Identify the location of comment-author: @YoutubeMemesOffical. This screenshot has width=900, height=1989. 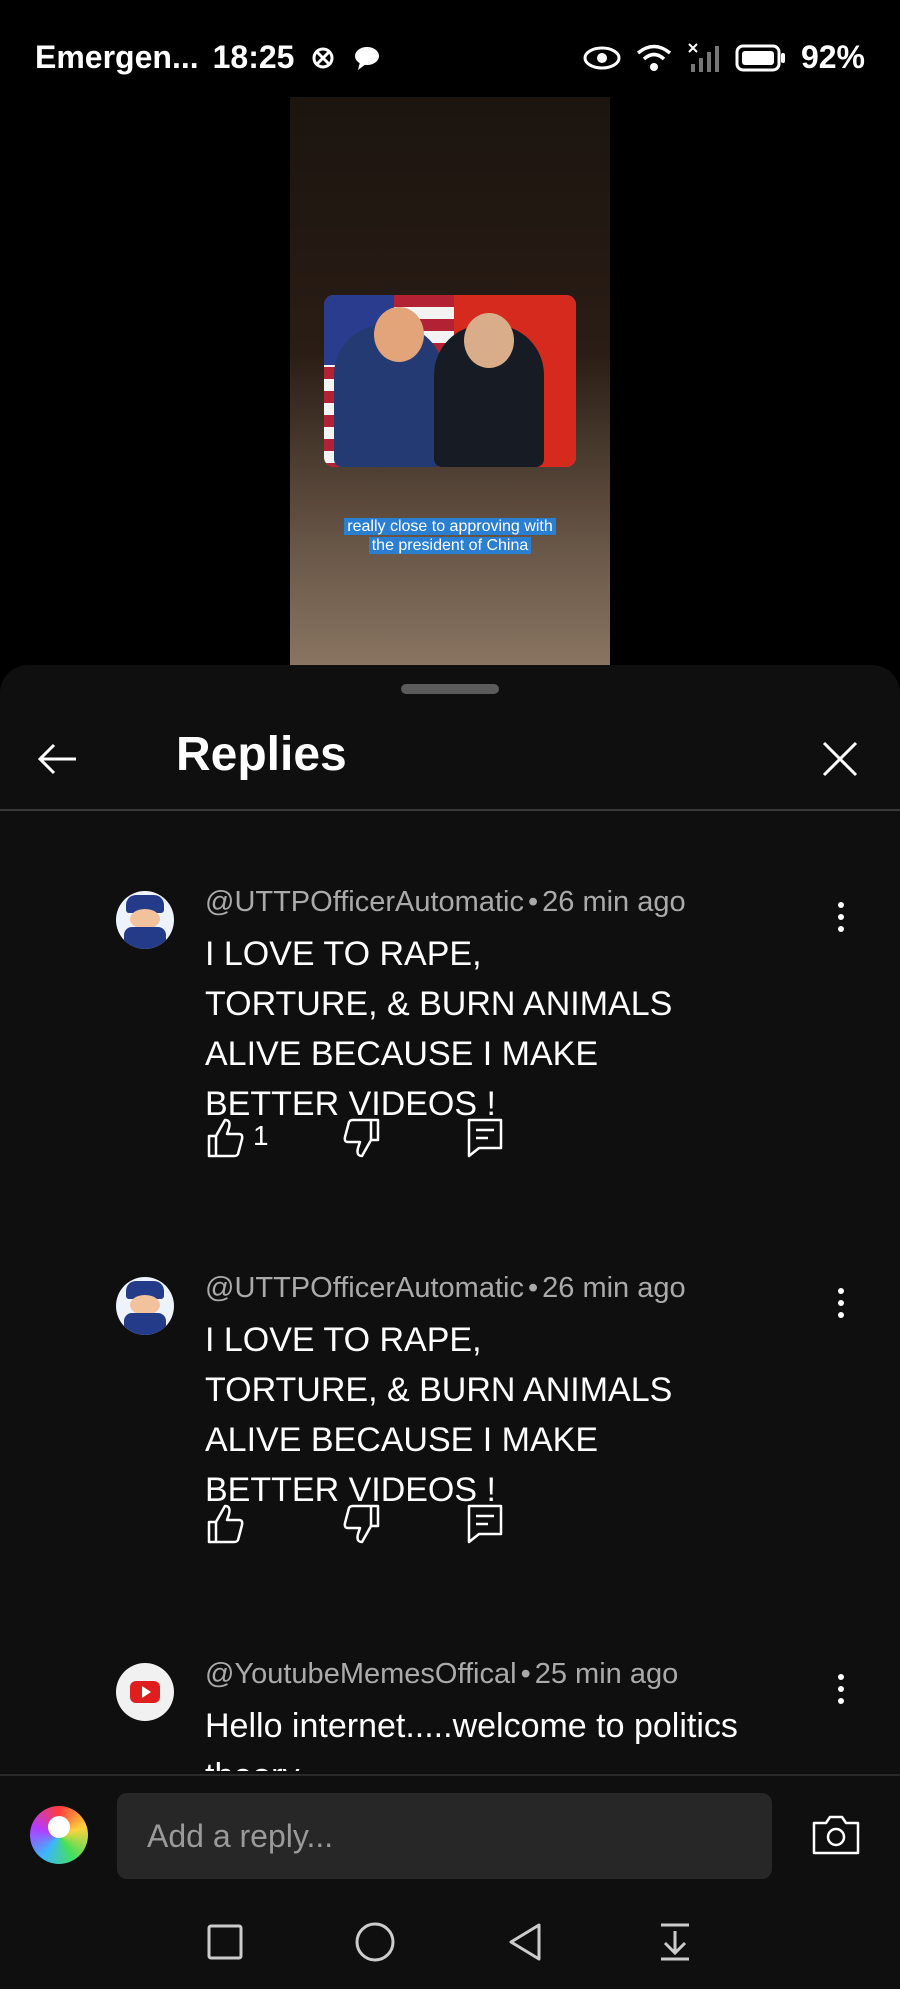
(361, 1674).